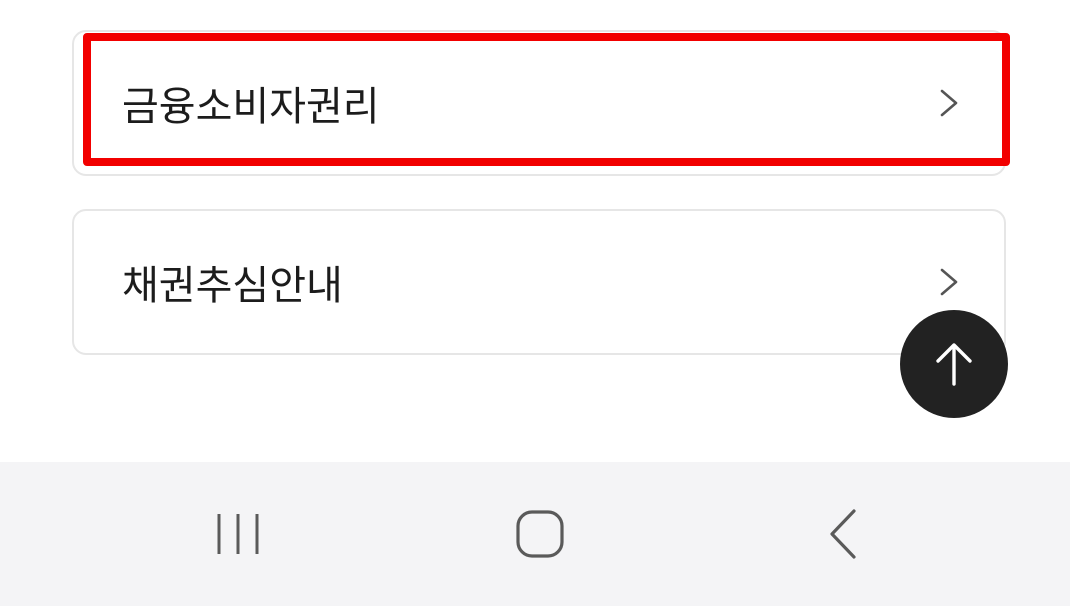 The height and width of the screenshot is (606, 1070). I want to click on home-button, so click(540, 534).